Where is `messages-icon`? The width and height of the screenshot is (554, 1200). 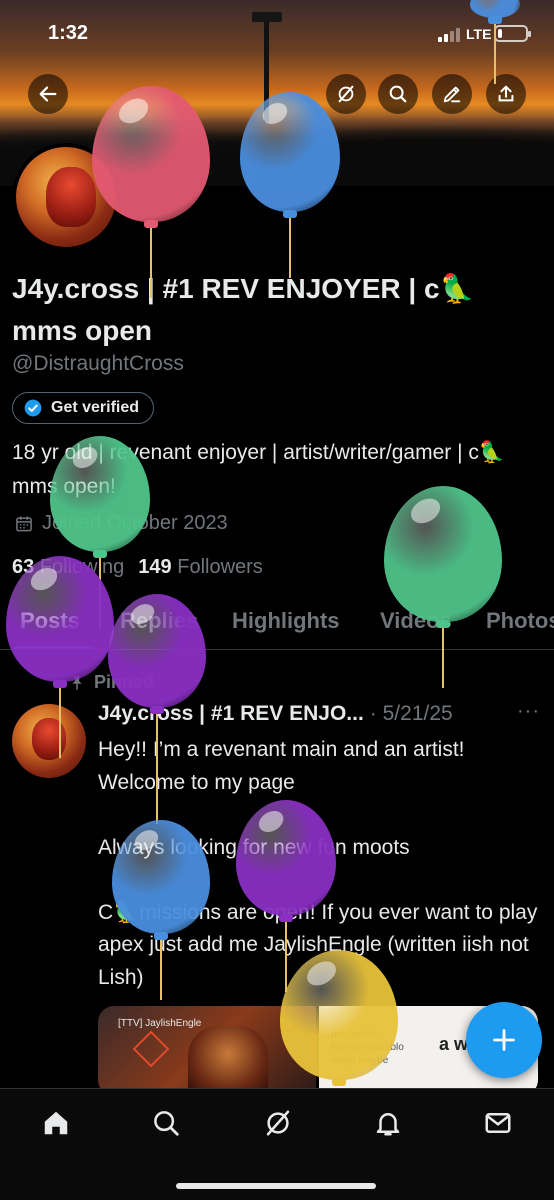 messages-icon is located at coordinates (498, 1123).